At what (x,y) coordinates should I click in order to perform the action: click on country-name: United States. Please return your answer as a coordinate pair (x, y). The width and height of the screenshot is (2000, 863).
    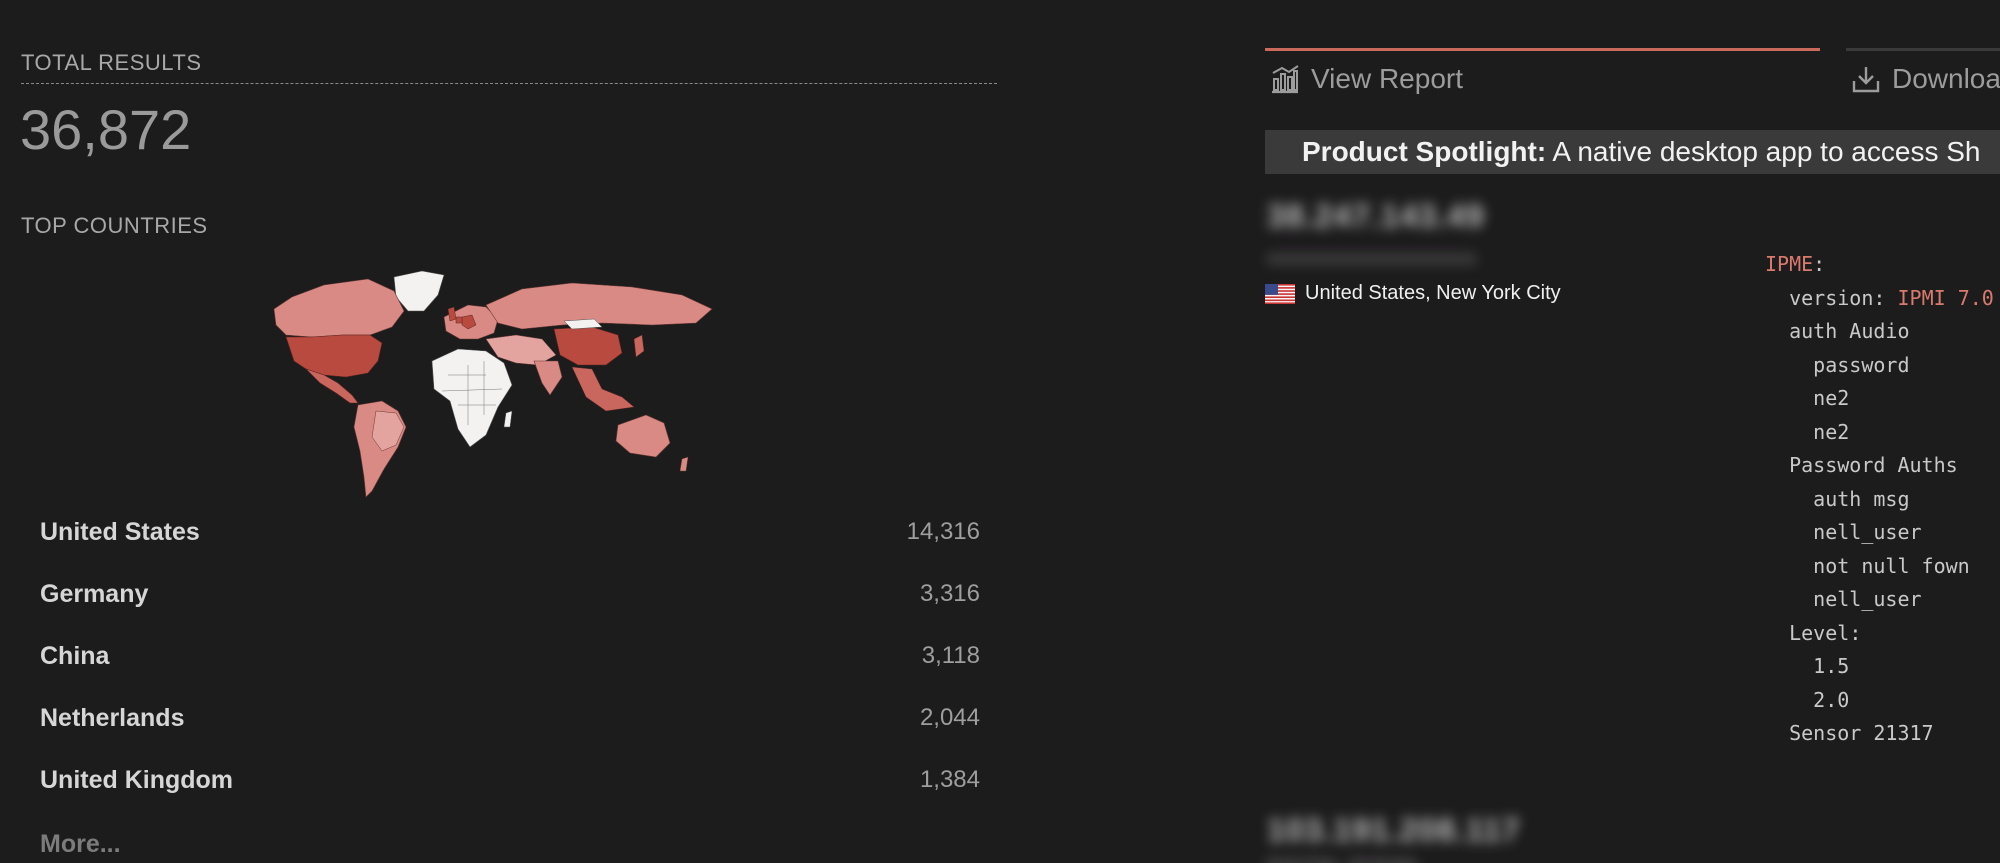
    Looking at the image, I should click on (120, 532).